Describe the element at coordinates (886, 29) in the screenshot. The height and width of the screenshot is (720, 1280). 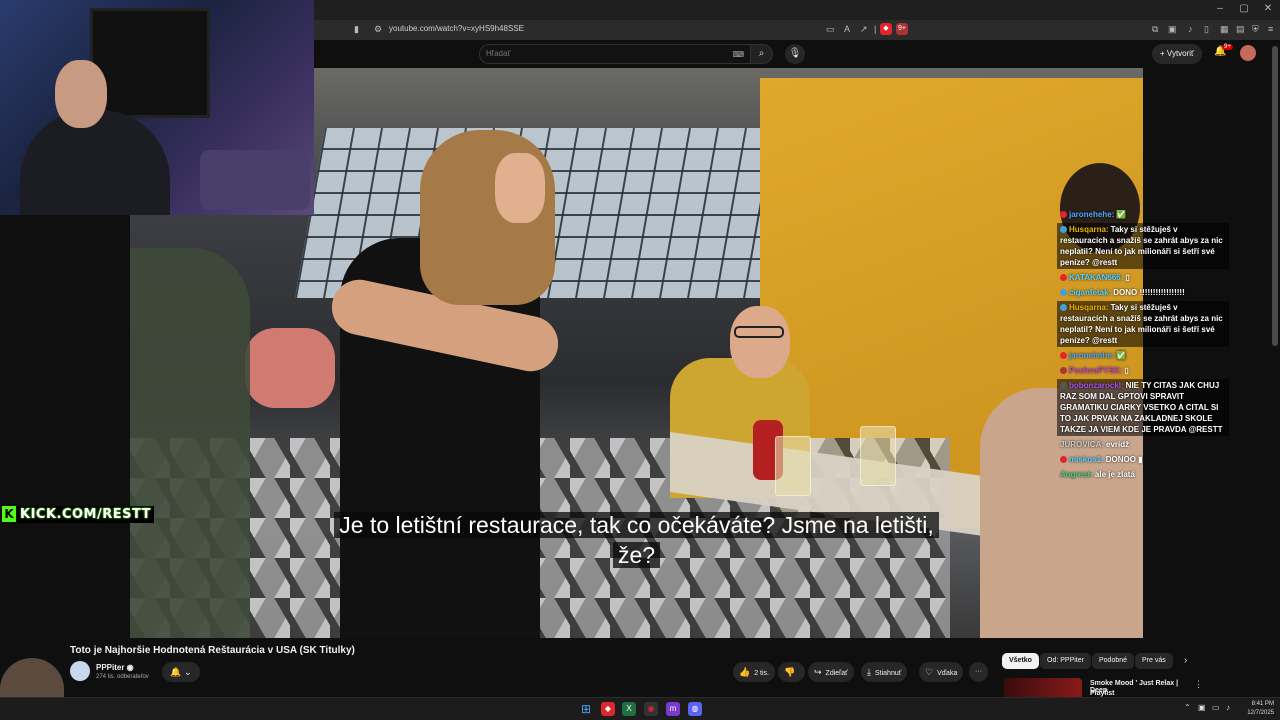
I see `brave-shield-icon: ◆` at that location.